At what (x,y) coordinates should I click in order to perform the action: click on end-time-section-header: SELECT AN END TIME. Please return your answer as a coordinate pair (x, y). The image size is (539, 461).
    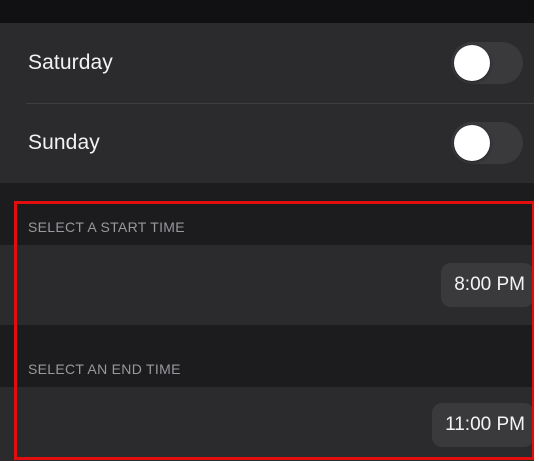
    Looking at the image, I should click on (267, 366).